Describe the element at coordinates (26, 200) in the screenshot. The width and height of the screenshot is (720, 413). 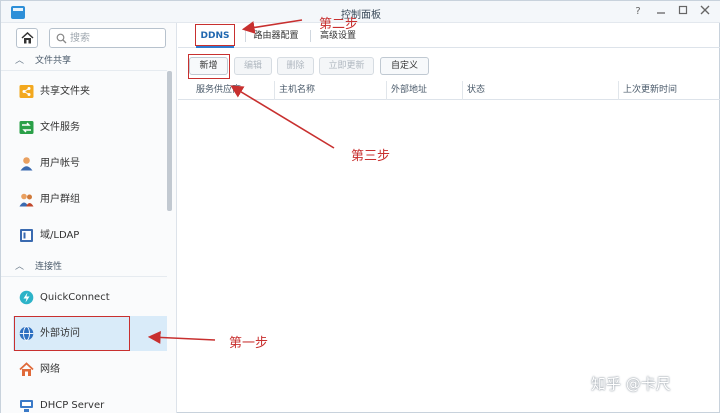
I see `user-group-icon` at that location.